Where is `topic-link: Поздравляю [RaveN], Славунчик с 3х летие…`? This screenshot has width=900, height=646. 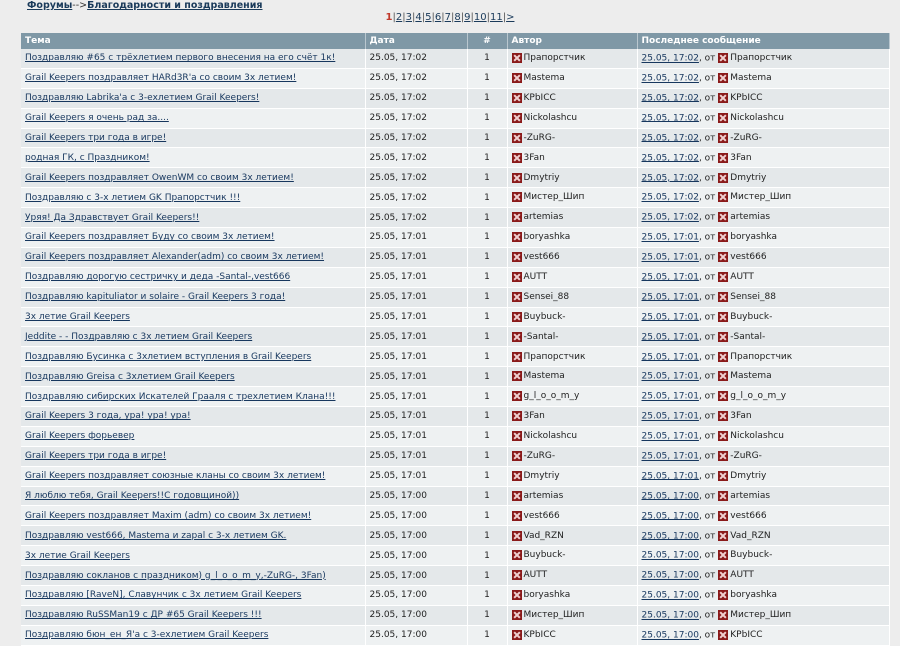 topic-link: Поздравляю [RaveN], Славунчик с 3х летие… is located at coordinates (163, 595).